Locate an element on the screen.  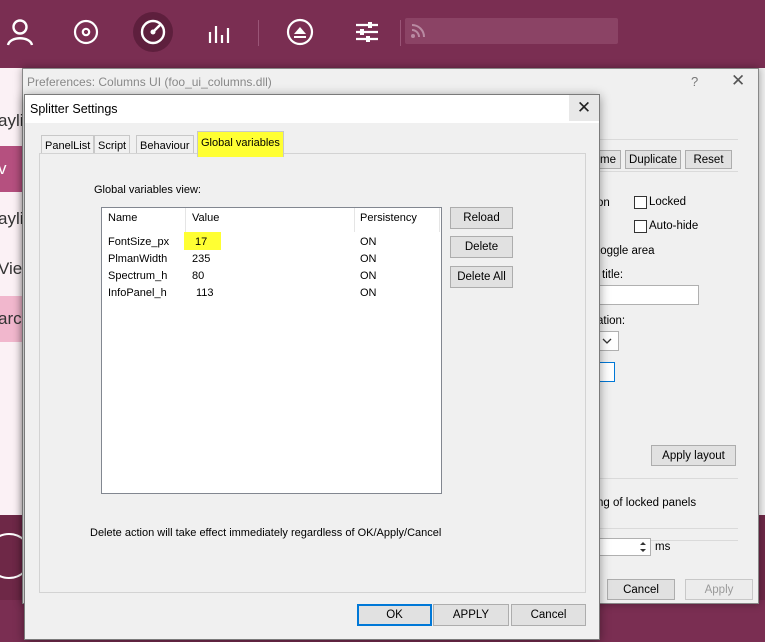
tab-behaviour: Behaviour is located at coordinates (165, 145).